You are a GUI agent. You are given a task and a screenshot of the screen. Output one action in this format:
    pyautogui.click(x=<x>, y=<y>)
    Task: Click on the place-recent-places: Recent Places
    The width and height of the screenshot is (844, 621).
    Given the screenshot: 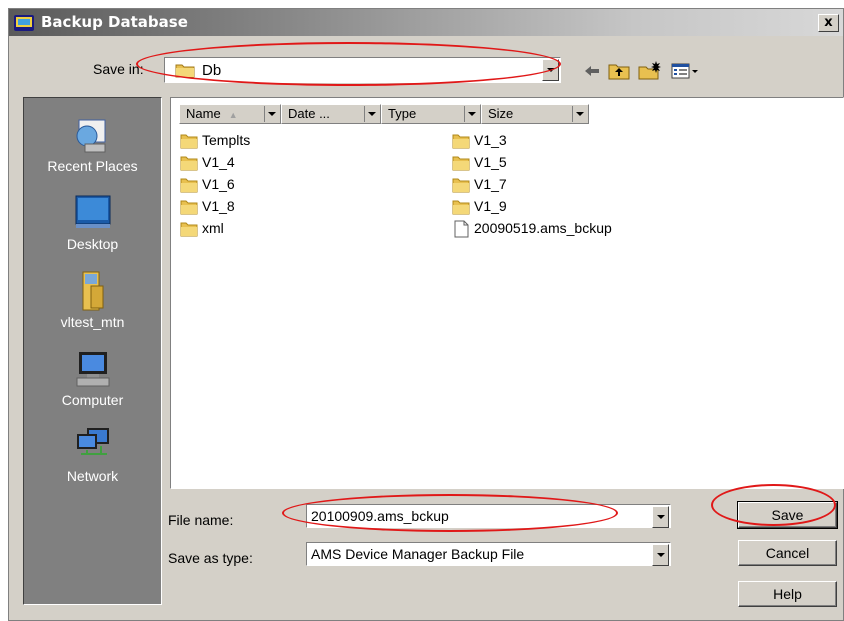 What is the action you would take?
    pyautogui.click(x=92, y=144)
    